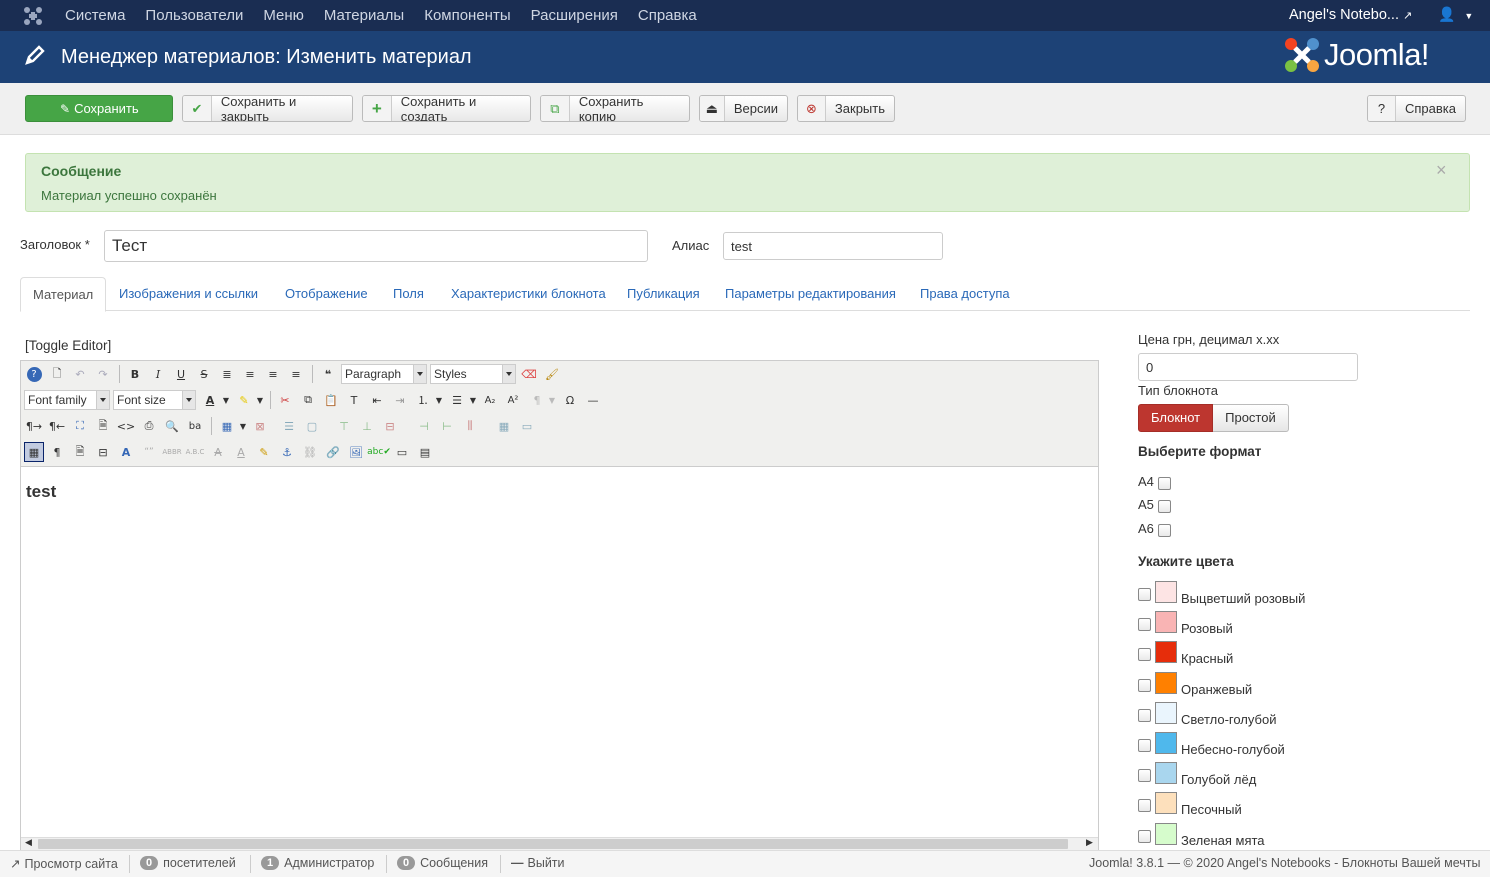 Image resolution: width=1490 pixels, height=877 pixels. I want to click on redo-icon: ↷, so click(103, 374).